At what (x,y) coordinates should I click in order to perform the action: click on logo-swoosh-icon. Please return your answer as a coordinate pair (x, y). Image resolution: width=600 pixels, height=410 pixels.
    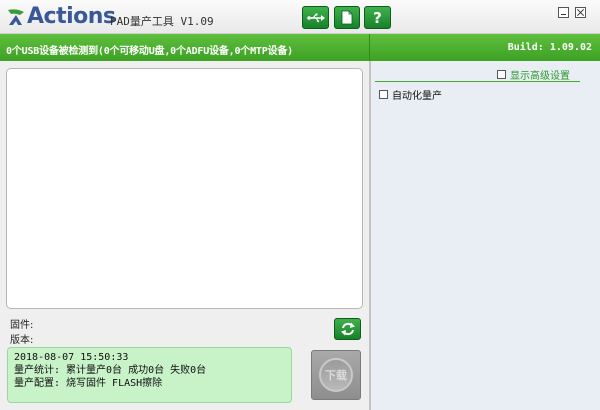
    Looking at the image, I should click on (16, 17).